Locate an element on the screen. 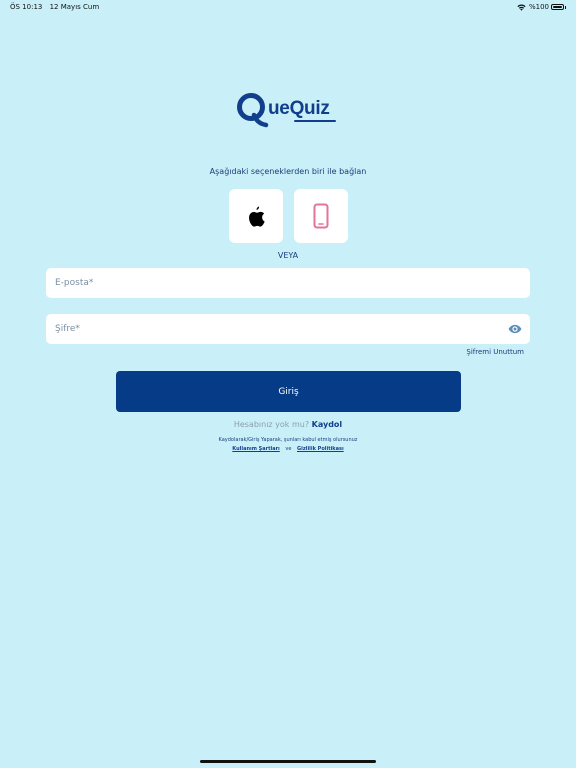 The height and width of the screenshot is (768, 576). login-button: Giriş is located at coordinates (288, 391).